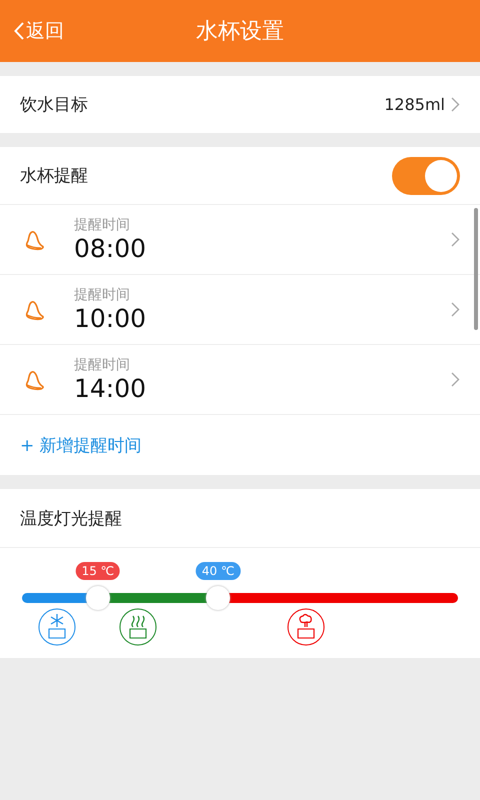 The height and width of the screenshot is (800, 480). Describe the element at coordinates (110, 318) in the screenshot. I see `reminder-time: 10:00` at that location.